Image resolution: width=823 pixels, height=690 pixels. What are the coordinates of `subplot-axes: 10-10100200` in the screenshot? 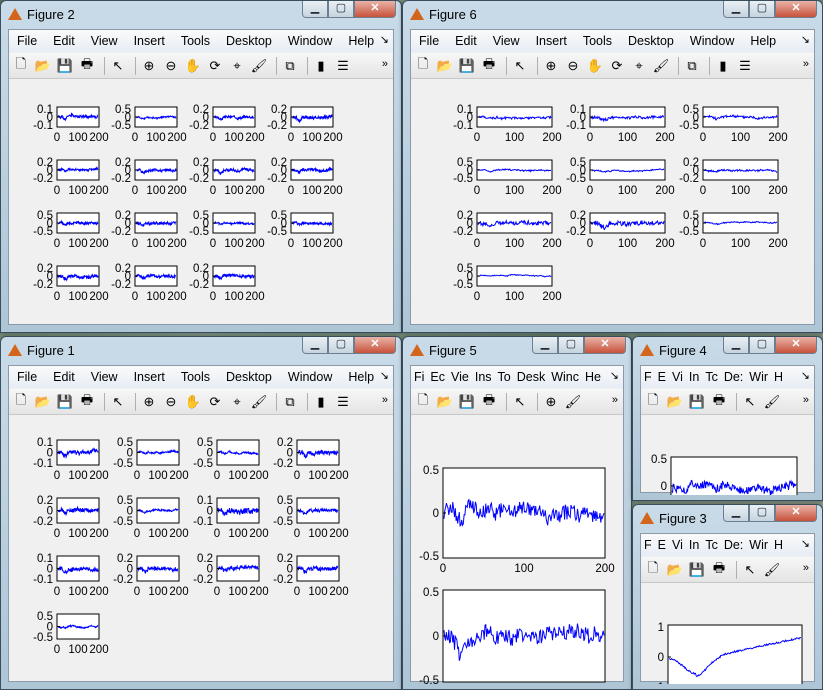 It's located at (733, 656).